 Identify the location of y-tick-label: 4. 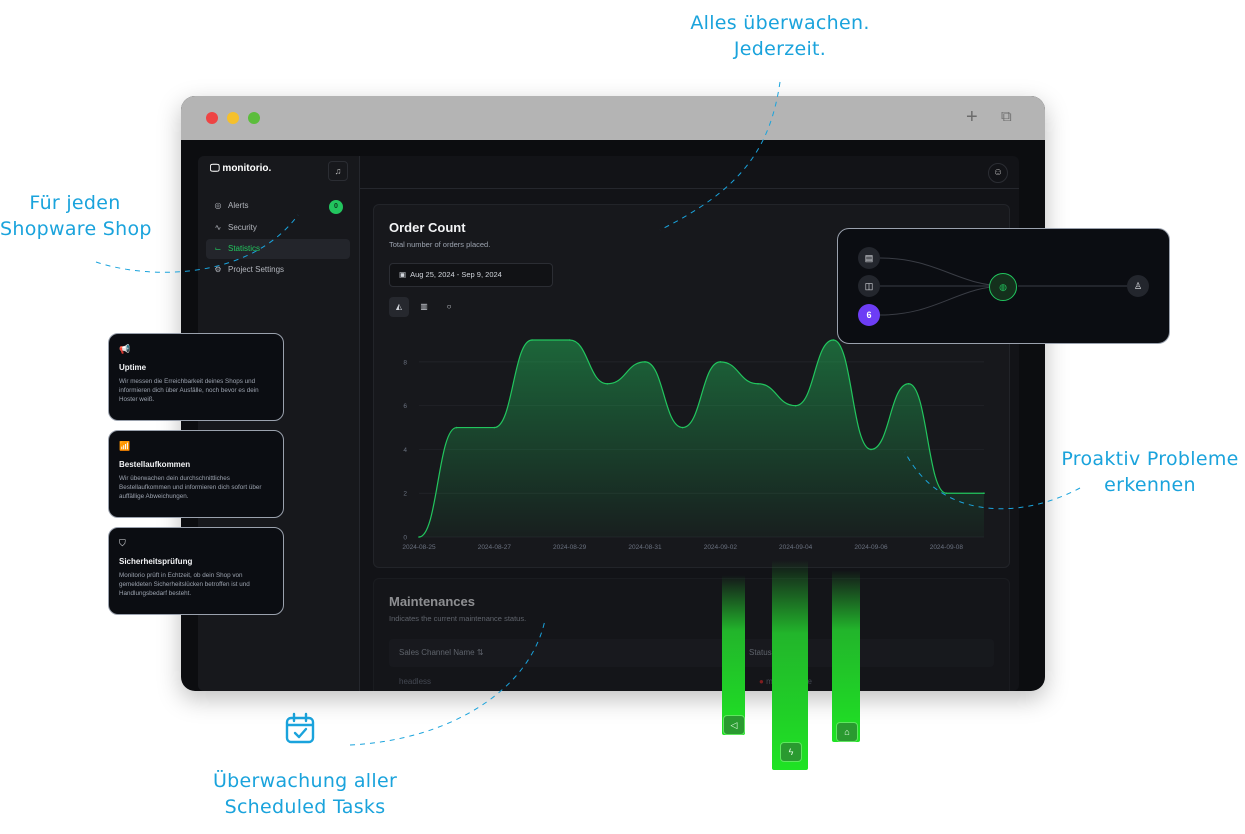
(405, 450).